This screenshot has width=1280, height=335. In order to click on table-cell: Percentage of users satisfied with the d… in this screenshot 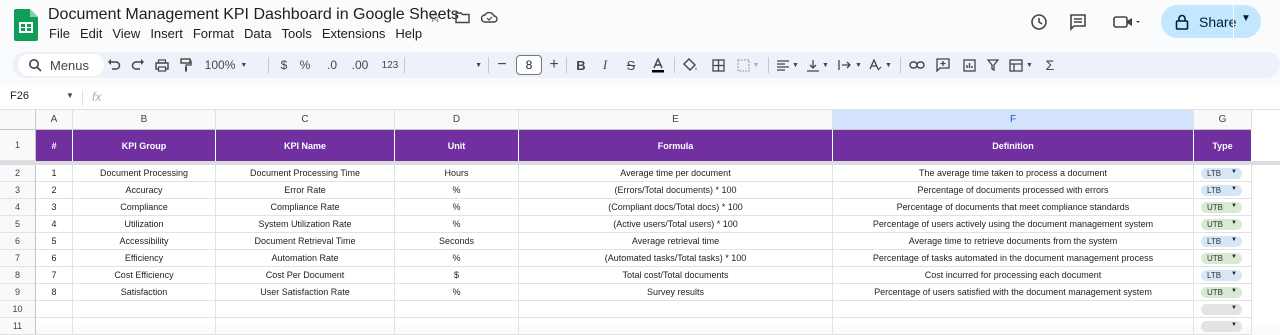, I will do `click(1013, 292)`.